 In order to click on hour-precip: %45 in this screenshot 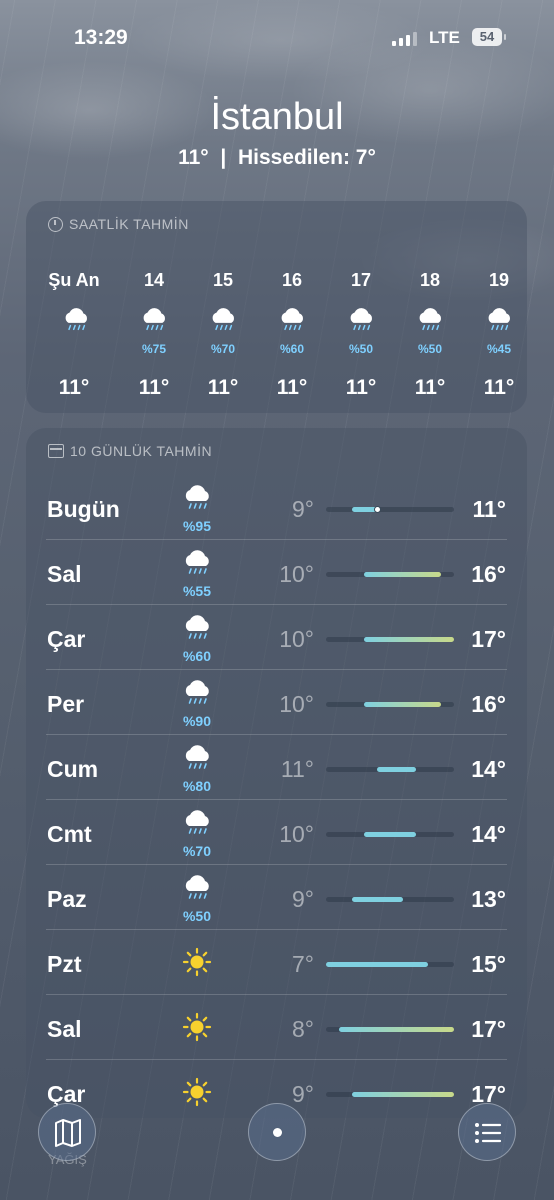, I will do `click(499, 349)`.